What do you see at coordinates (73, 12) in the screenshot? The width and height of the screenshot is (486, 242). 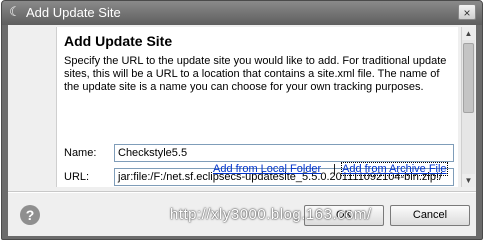 I see `window-title: Add Update Site` at bounding box center [73, 12].